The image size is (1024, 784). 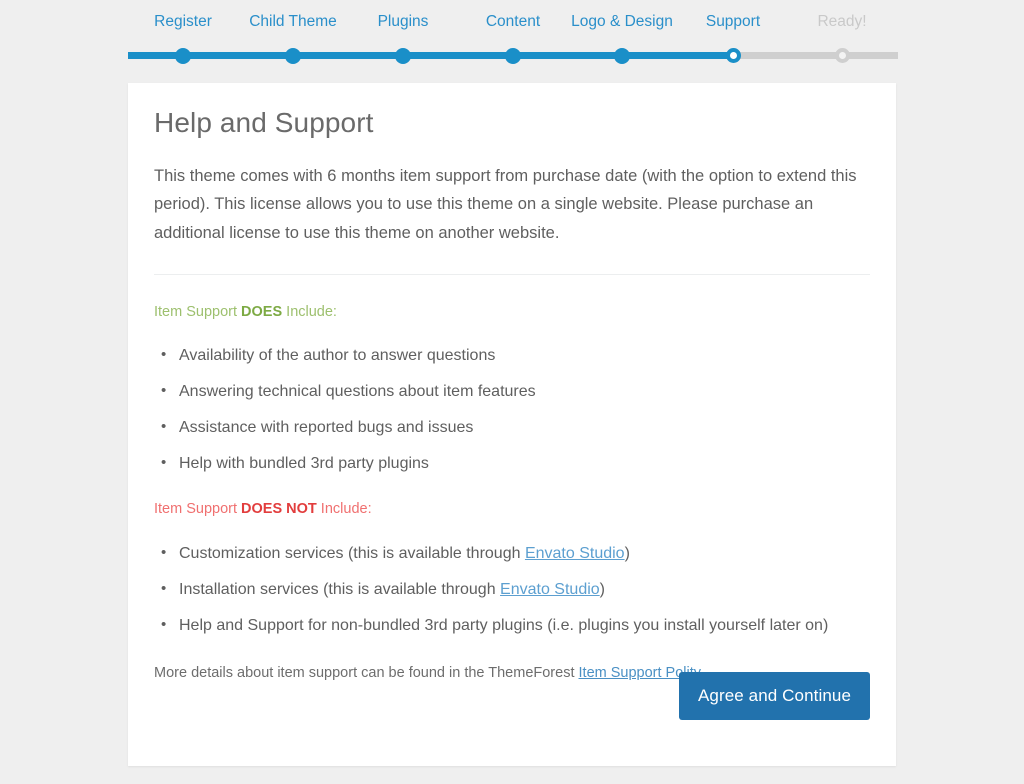 I want to click on wizard-step-label-logo-design: Logo & Design, so click(x=622, y=22).